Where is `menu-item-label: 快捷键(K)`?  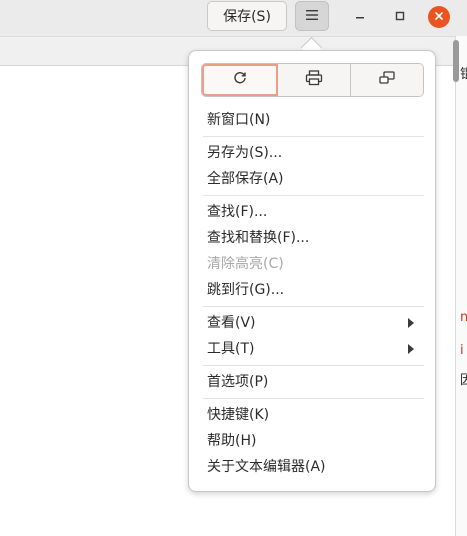
menu-item-label: 快捷键(K) is located at coordinates (238, 415).